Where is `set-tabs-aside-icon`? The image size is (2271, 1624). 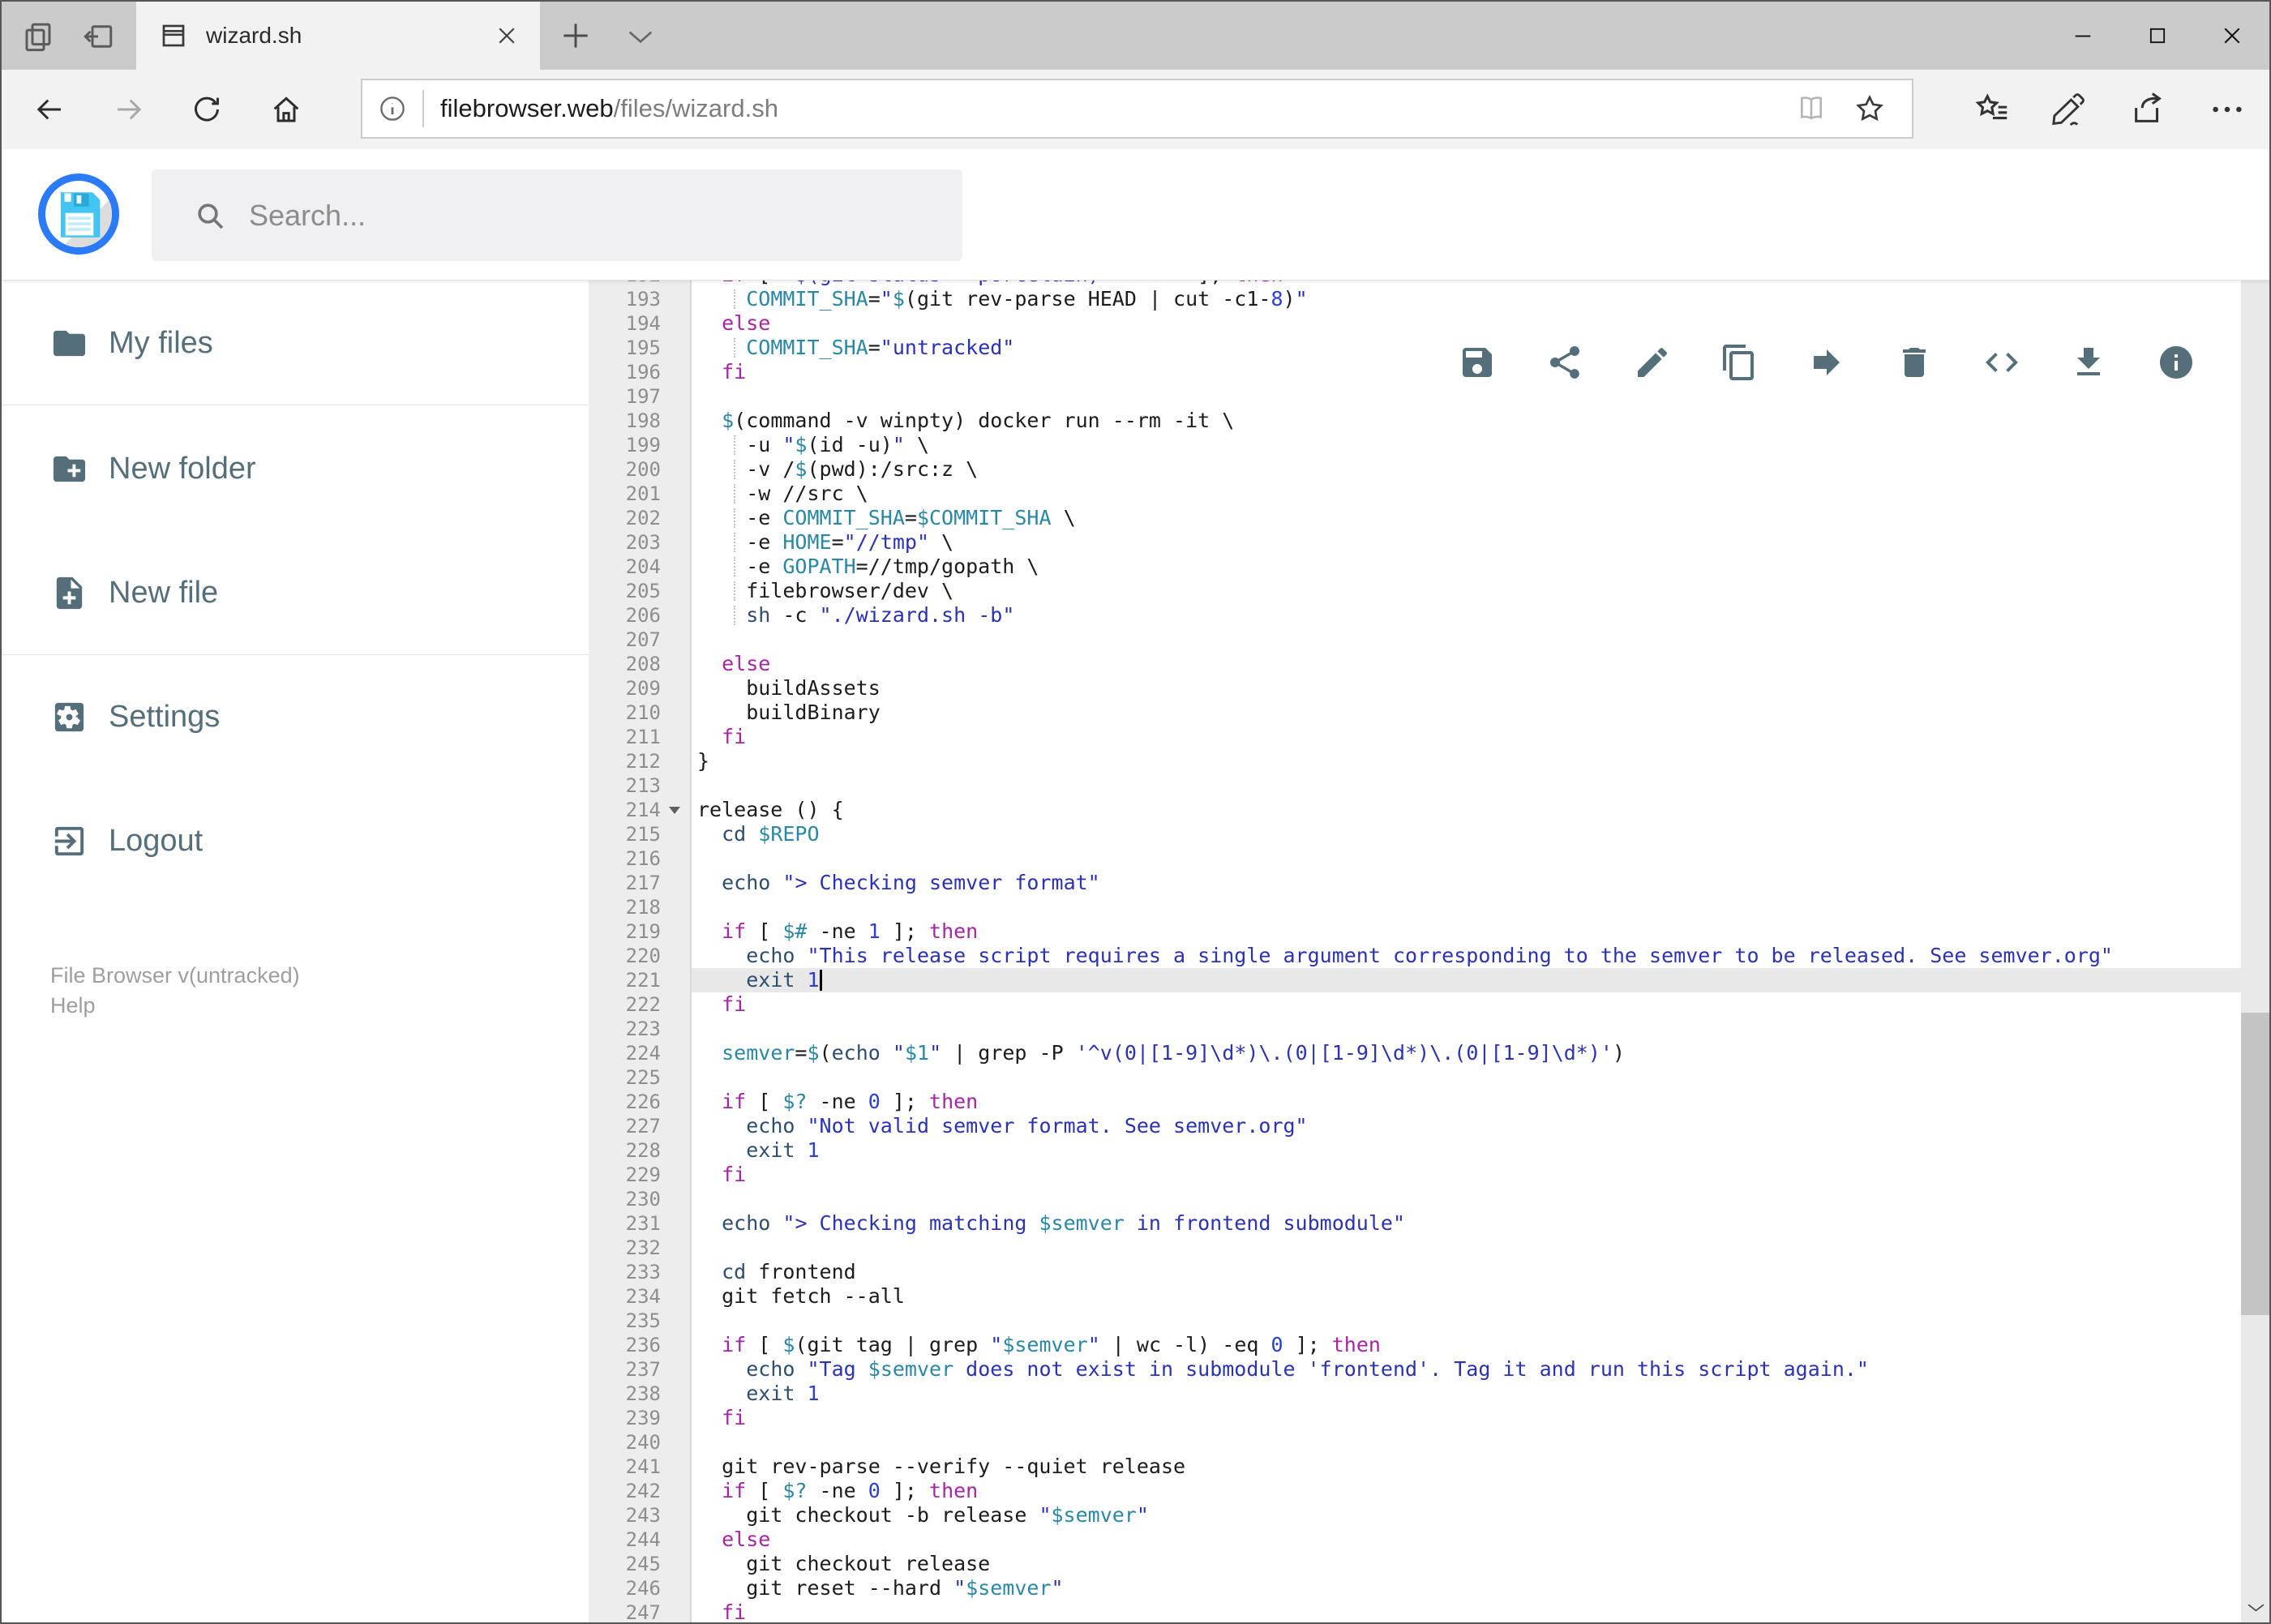 set-tabs-aside-icon is located at coordinates (98, 37).